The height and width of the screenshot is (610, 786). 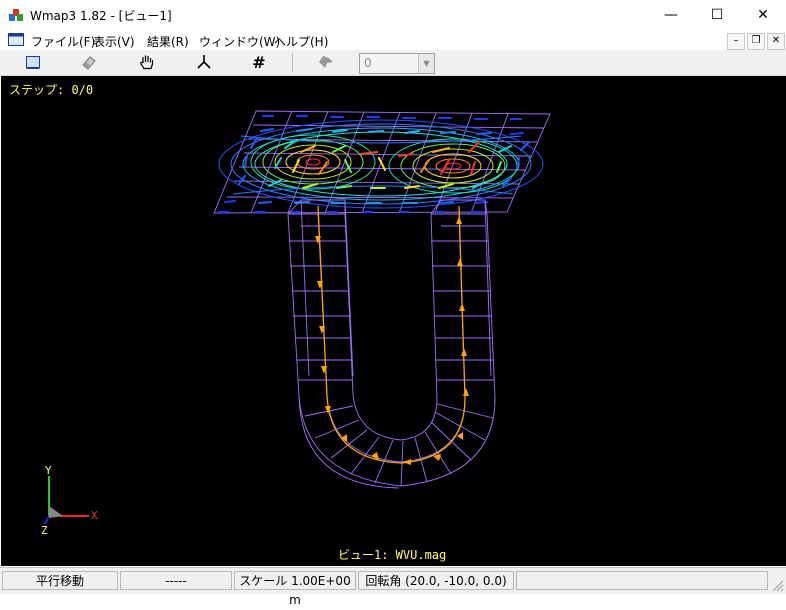 I want to click on minimize-button: —, so click(x=671, y=15).